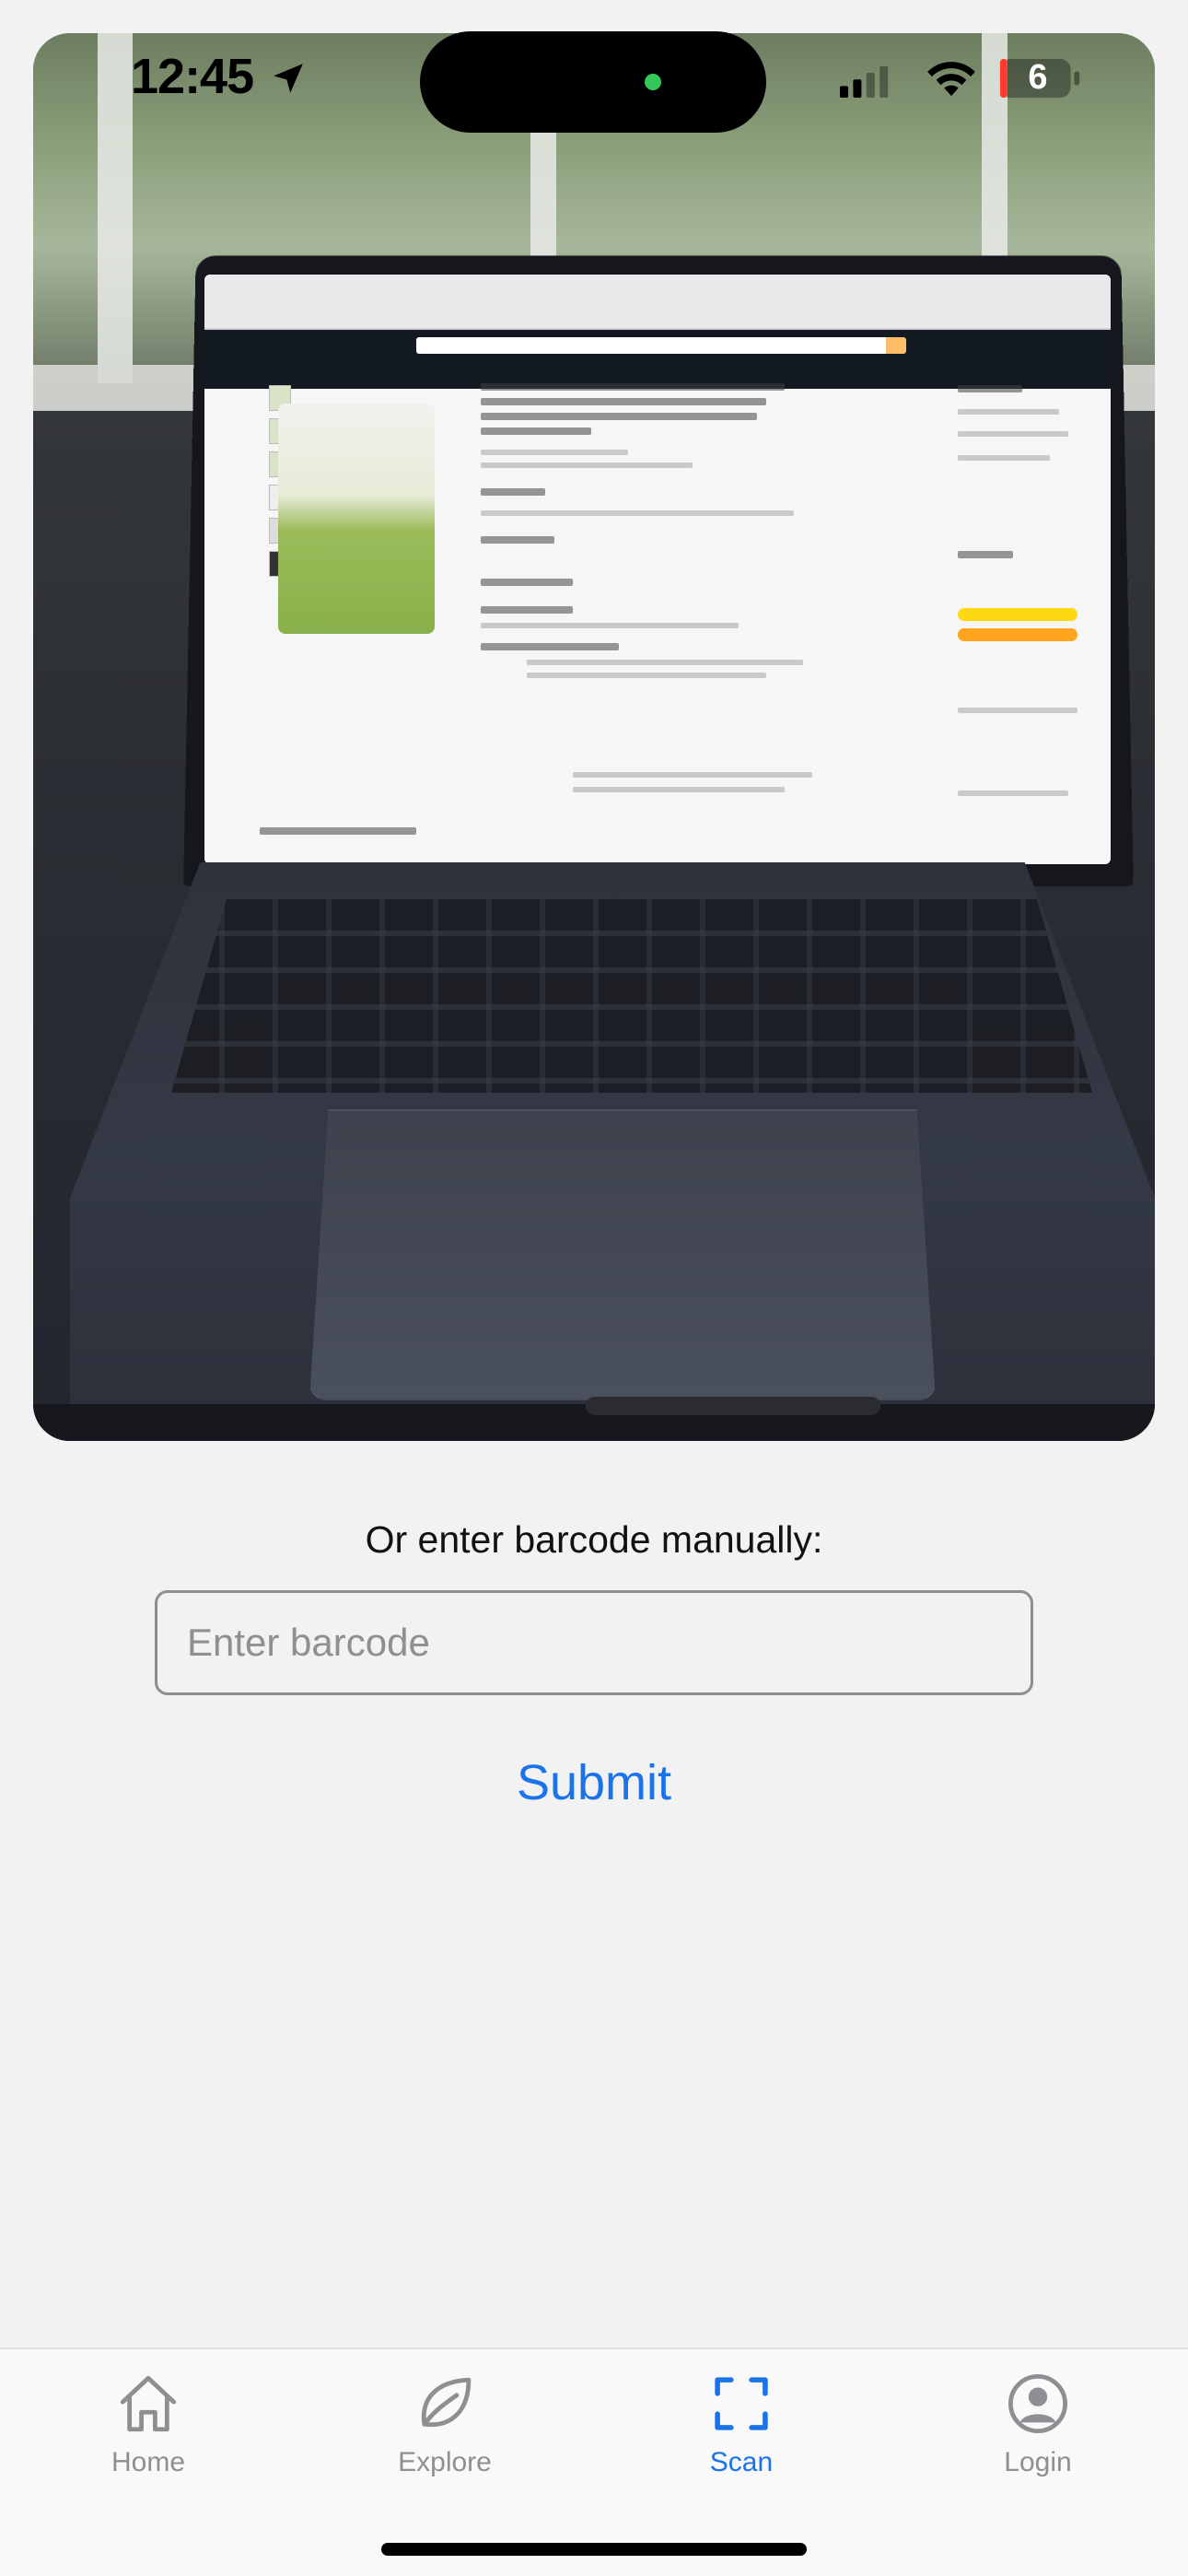 Image resolution: width=1188 pixels, height=2576 pixels. What do you see at coordinates (951, 79) in the screenshot?
I see `wifi-icon` at bounding box center [951, 79].